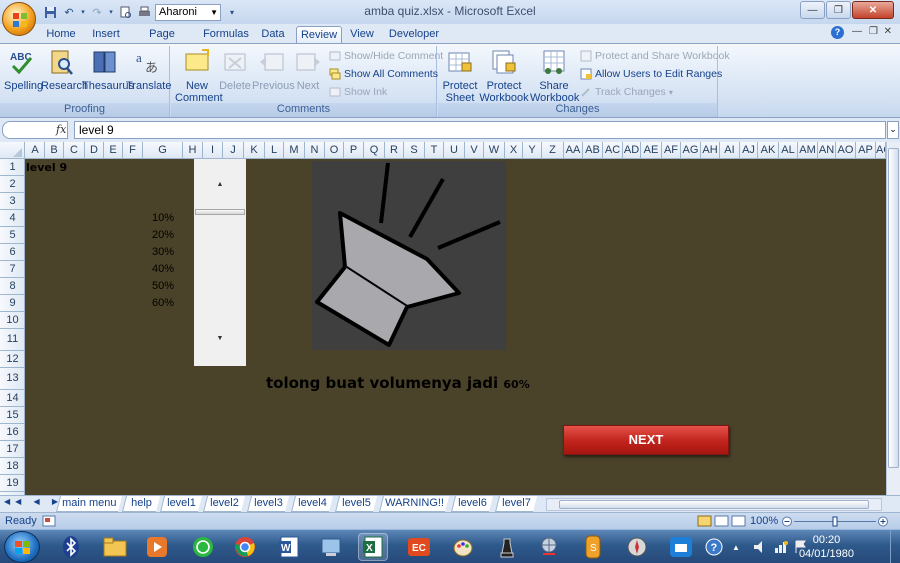  What do you see at coordinates (722, 521) in the screenshot?
I see `view-buttons-icon` at bounding box center [722, 521].